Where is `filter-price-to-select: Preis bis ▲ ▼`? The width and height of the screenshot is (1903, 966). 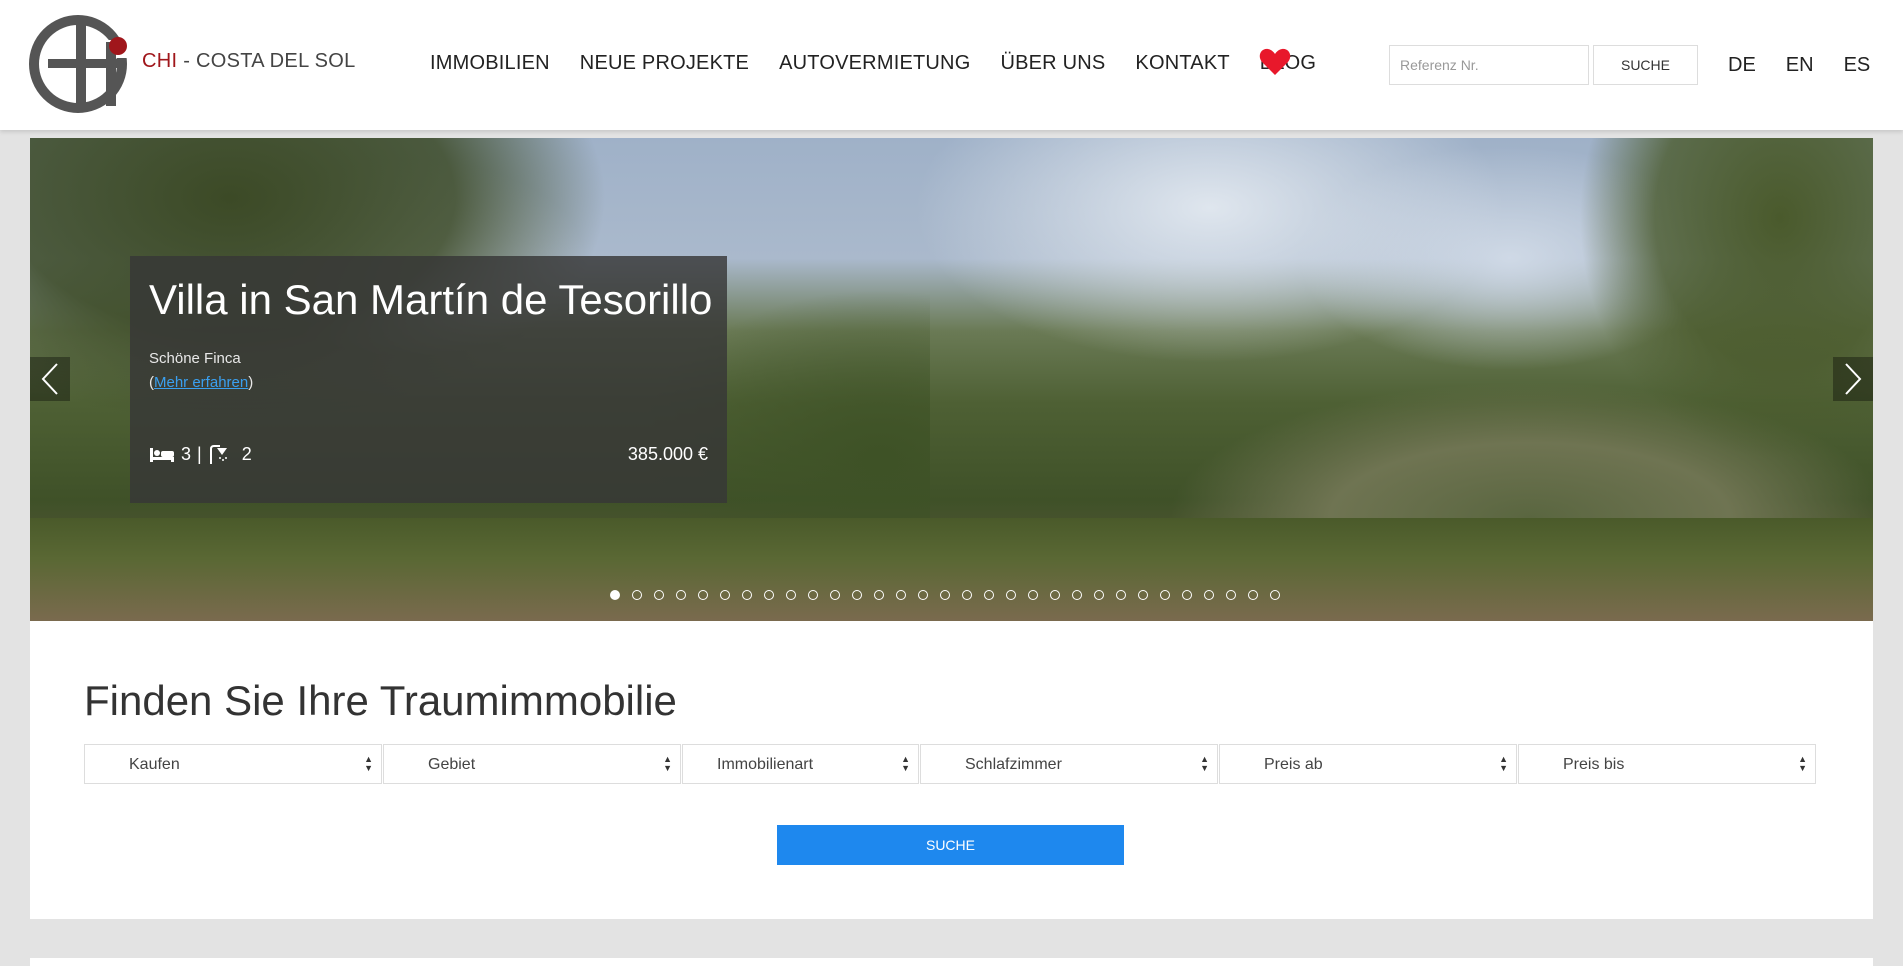
filter-price-to-select: Preis bis ▲ ▼ is located at coordinates (1667, 764).